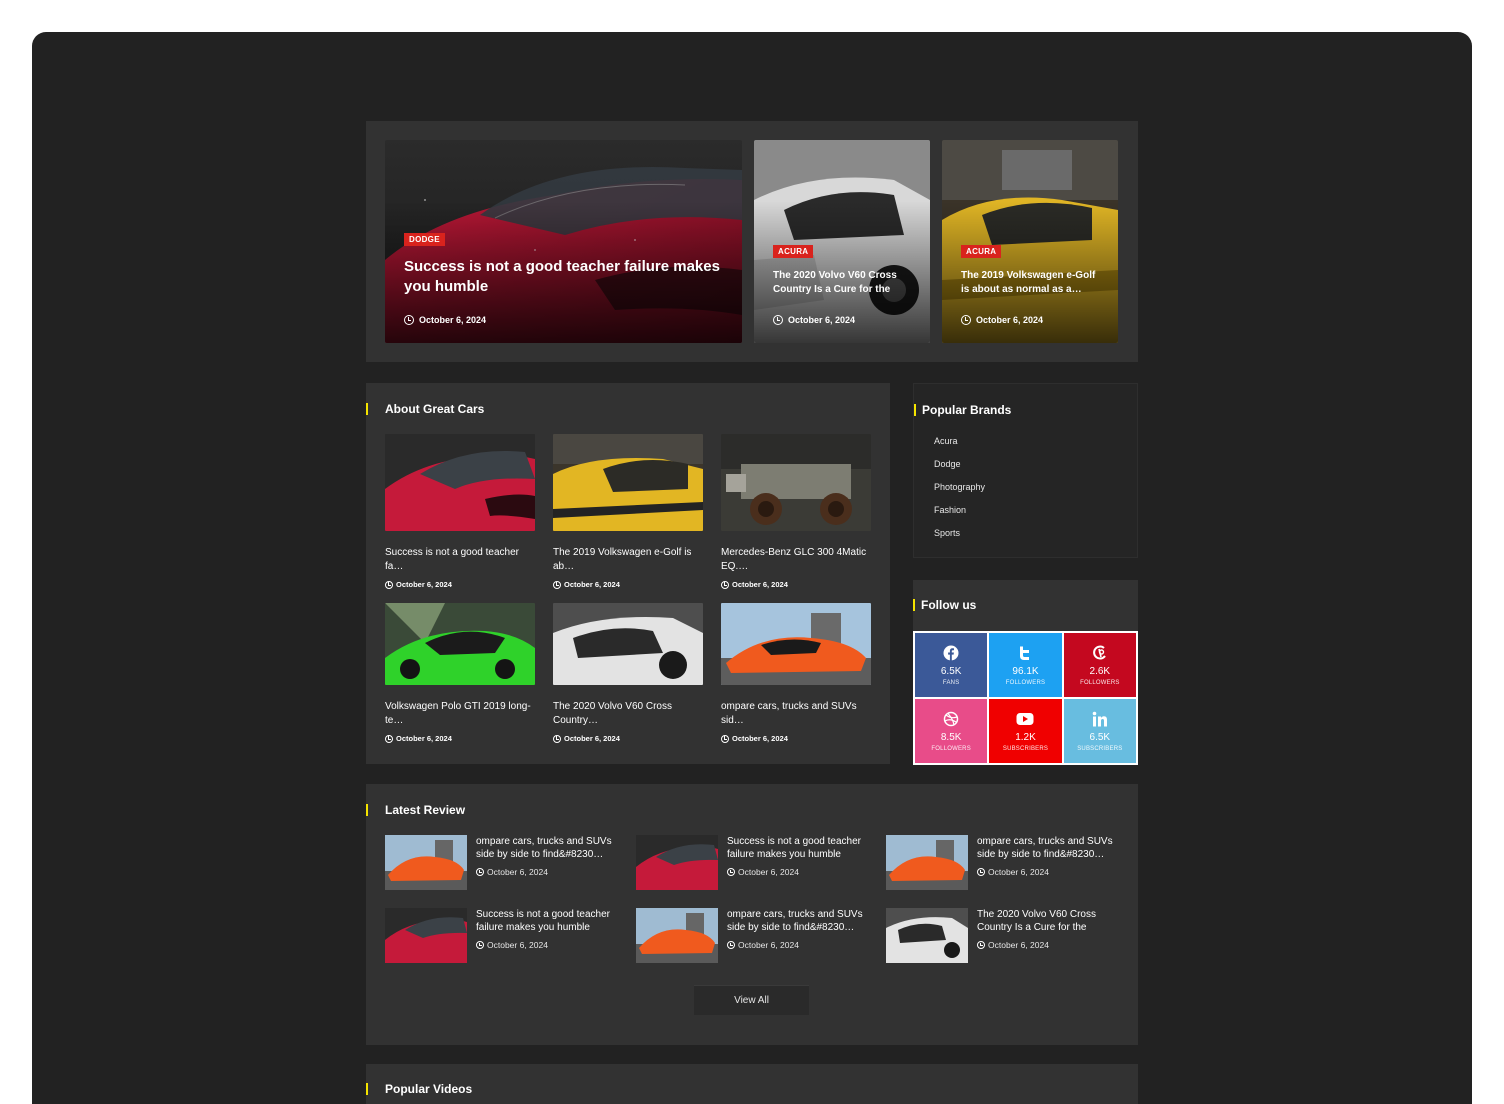  Describe the element at coordinates (967, 410) in the screenshot. I see `section-title: Popular Brands` at that location.